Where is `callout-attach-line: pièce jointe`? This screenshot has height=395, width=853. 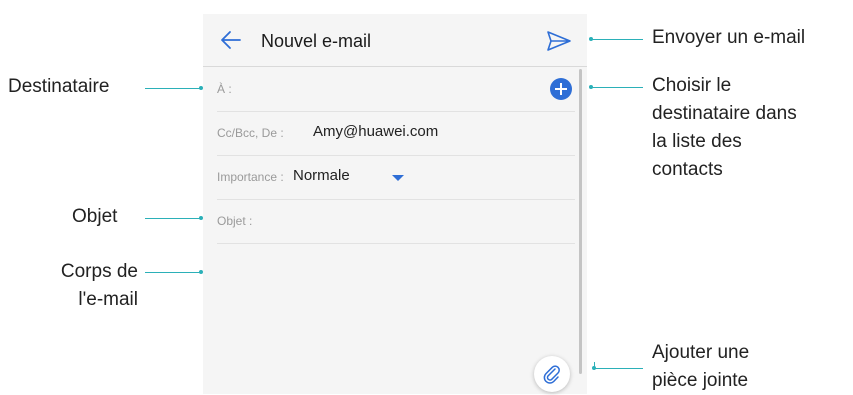 callout-attach-line: pièce jointe is located at coordinates (700, 380).